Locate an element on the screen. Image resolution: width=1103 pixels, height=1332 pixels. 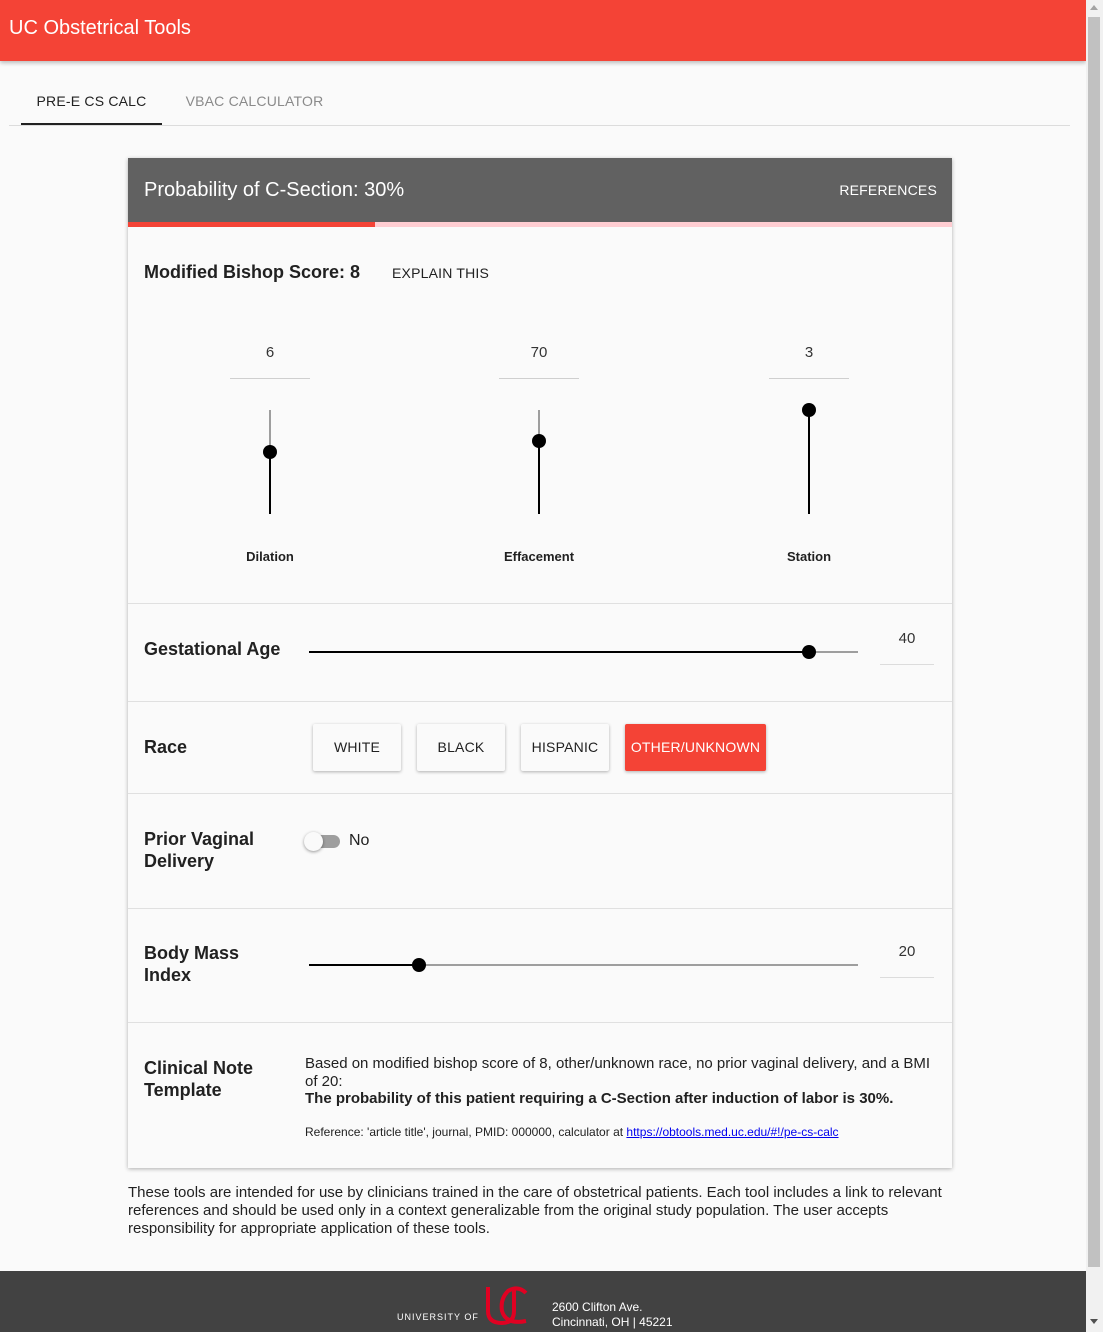
clinical-note-label: Clinical Note Template is located at coordinates (199, 1079).